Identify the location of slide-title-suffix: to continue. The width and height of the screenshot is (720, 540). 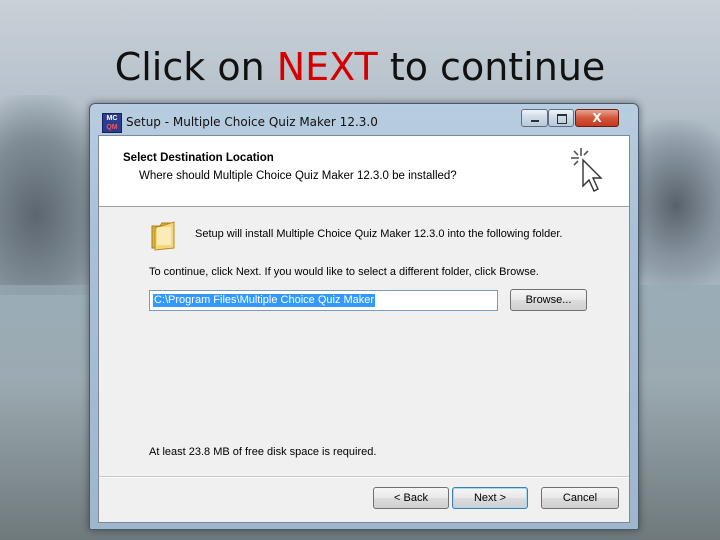
(491, 67).